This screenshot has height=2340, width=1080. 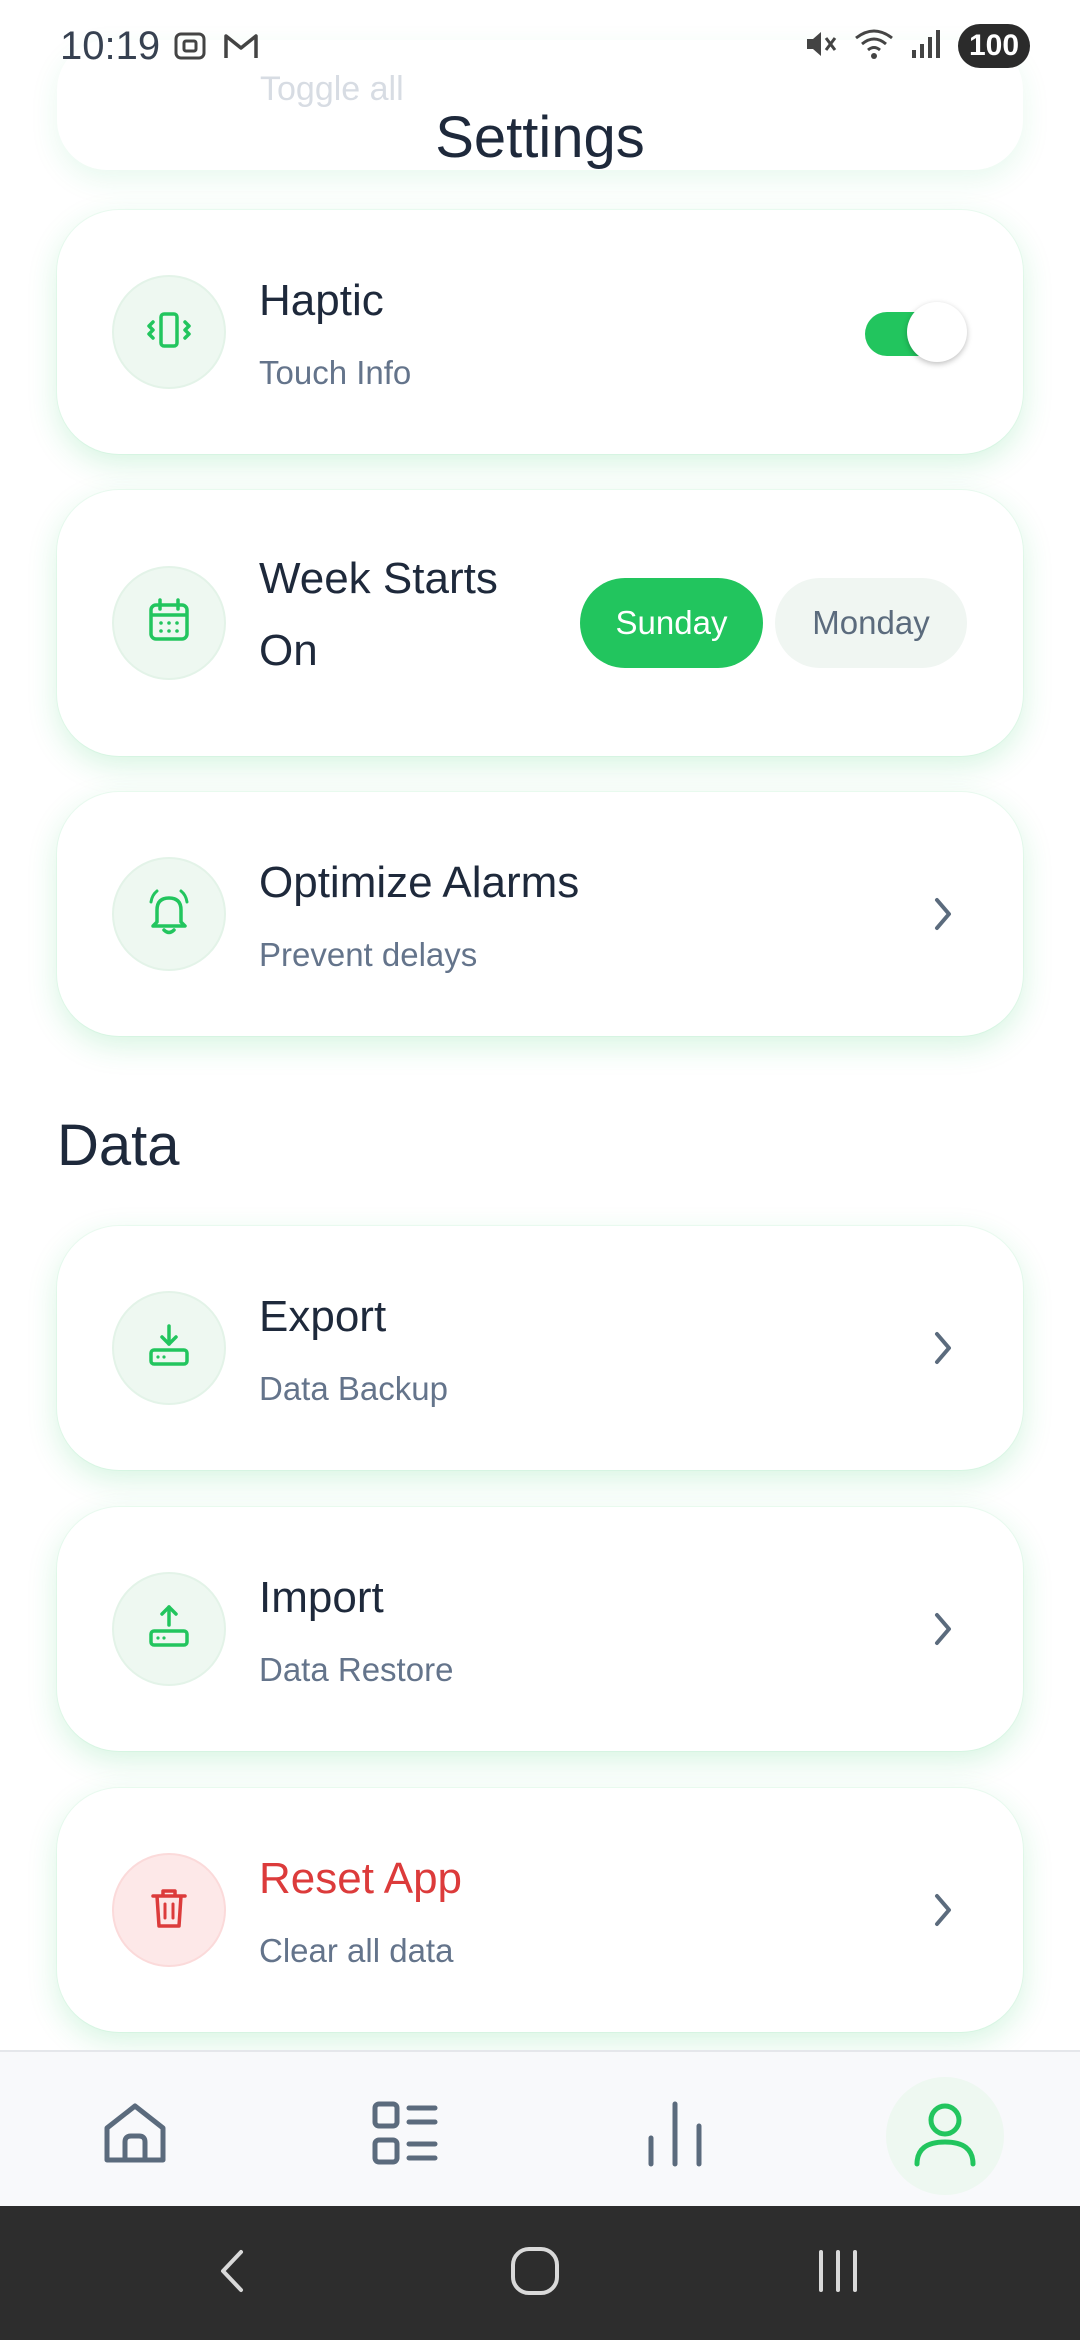 I want to click on download-icon, so click(x=169, y=1348).